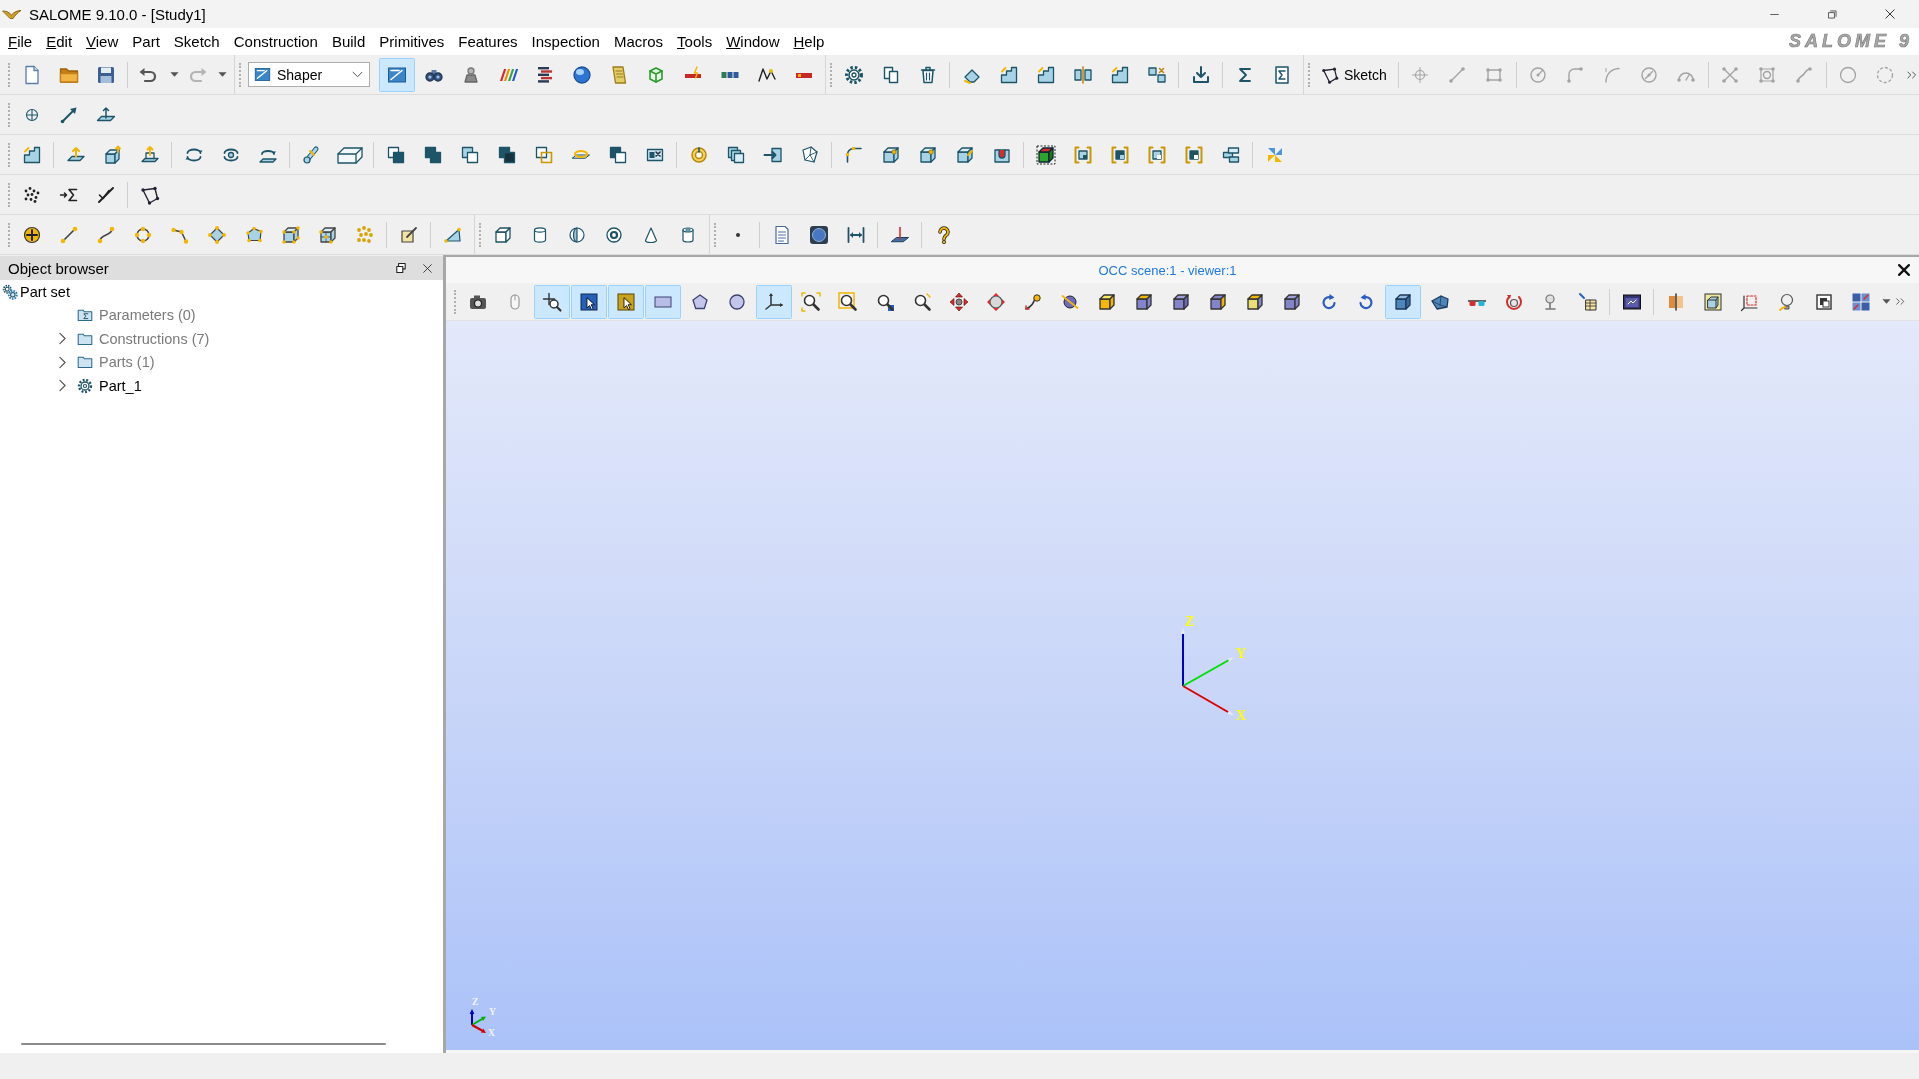  Describe the element at coordinates (638, 41) in the screenshot. I see `menu-item: Macros` at that location.